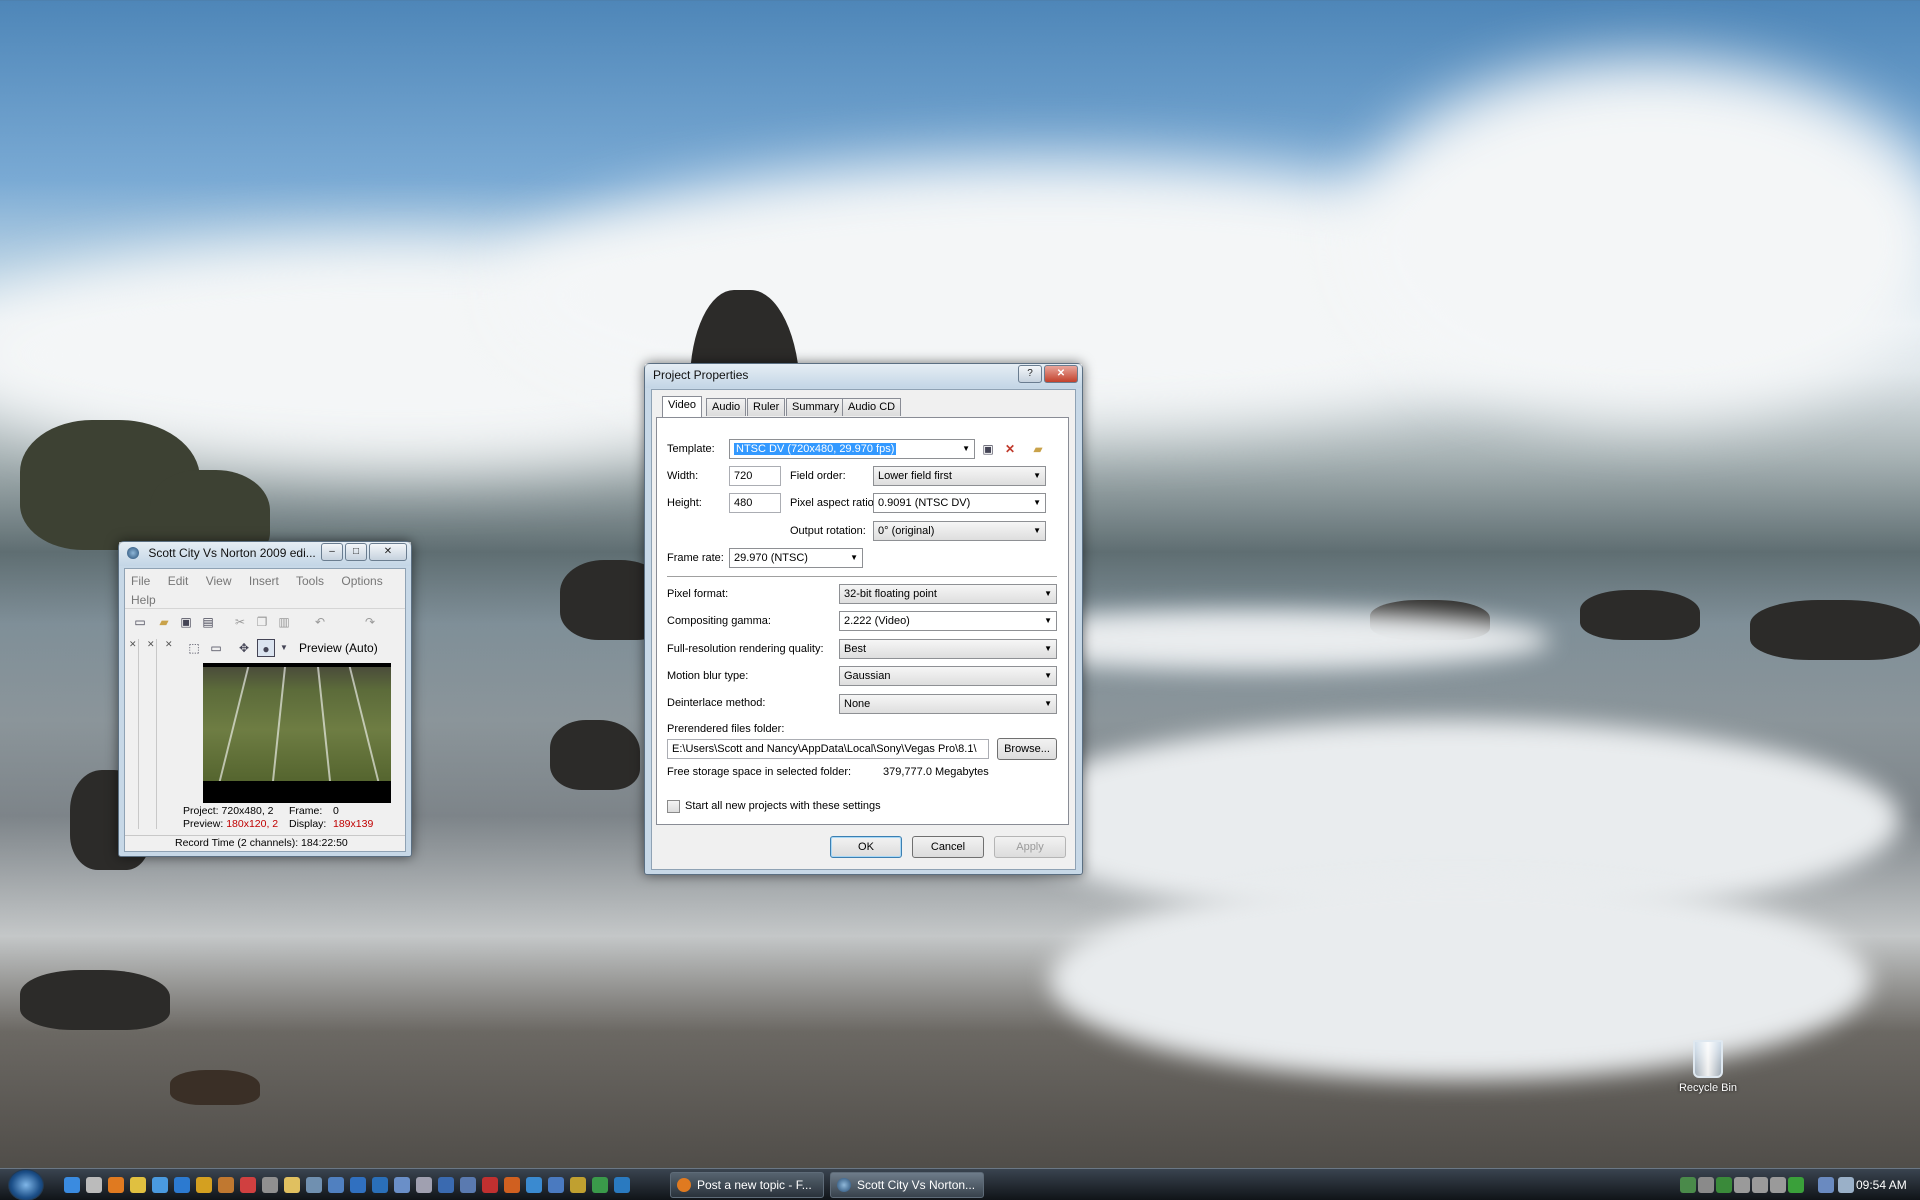 The height and width of the screenshot is (1200, 1920). What do you see at coordinates (140, 581) in the screenshot?
I see `menu-file: File` at bounding box center [140, 581].